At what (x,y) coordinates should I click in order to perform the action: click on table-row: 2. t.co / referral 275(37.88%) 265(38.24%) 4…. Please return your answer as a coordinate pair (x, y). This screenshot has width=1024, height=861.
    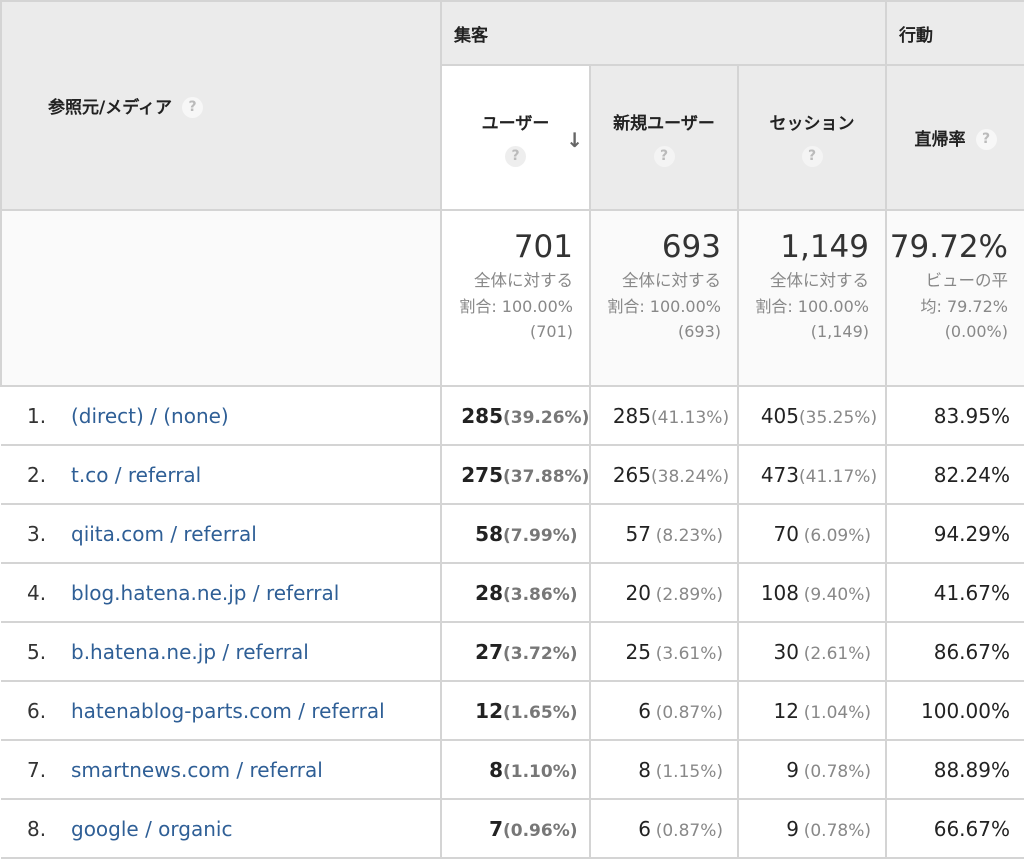
    Looking at the image, I should click on (512, 474).